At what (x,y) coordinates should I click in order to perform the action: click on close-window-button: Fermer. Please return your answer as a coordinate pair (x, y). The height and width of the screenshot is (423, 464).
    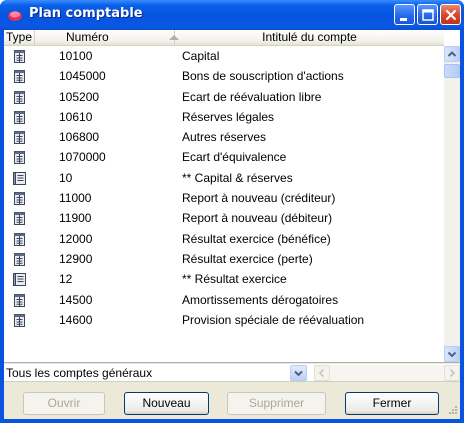
    Looking at the image, I should click on (392, 403).